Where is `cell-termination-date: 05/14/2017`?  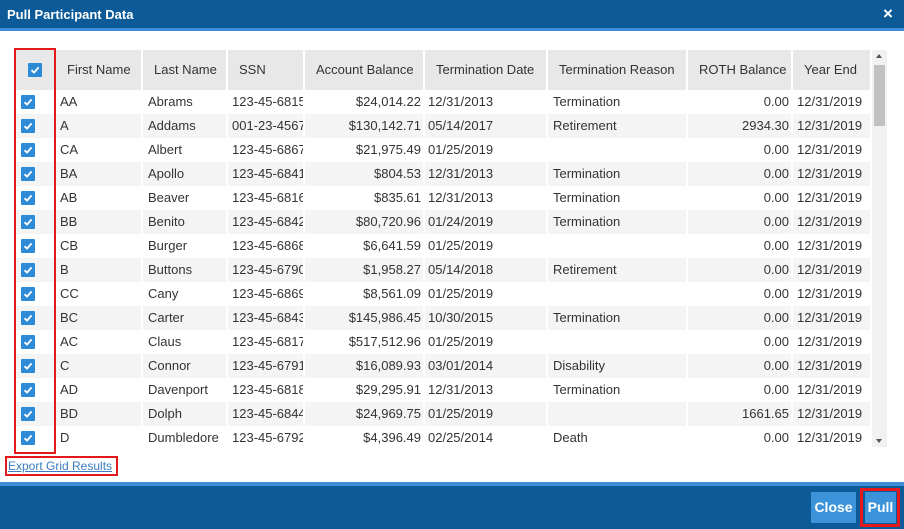
cell-termination-date: 05/14/2017 is located at coordinates (486, 126).